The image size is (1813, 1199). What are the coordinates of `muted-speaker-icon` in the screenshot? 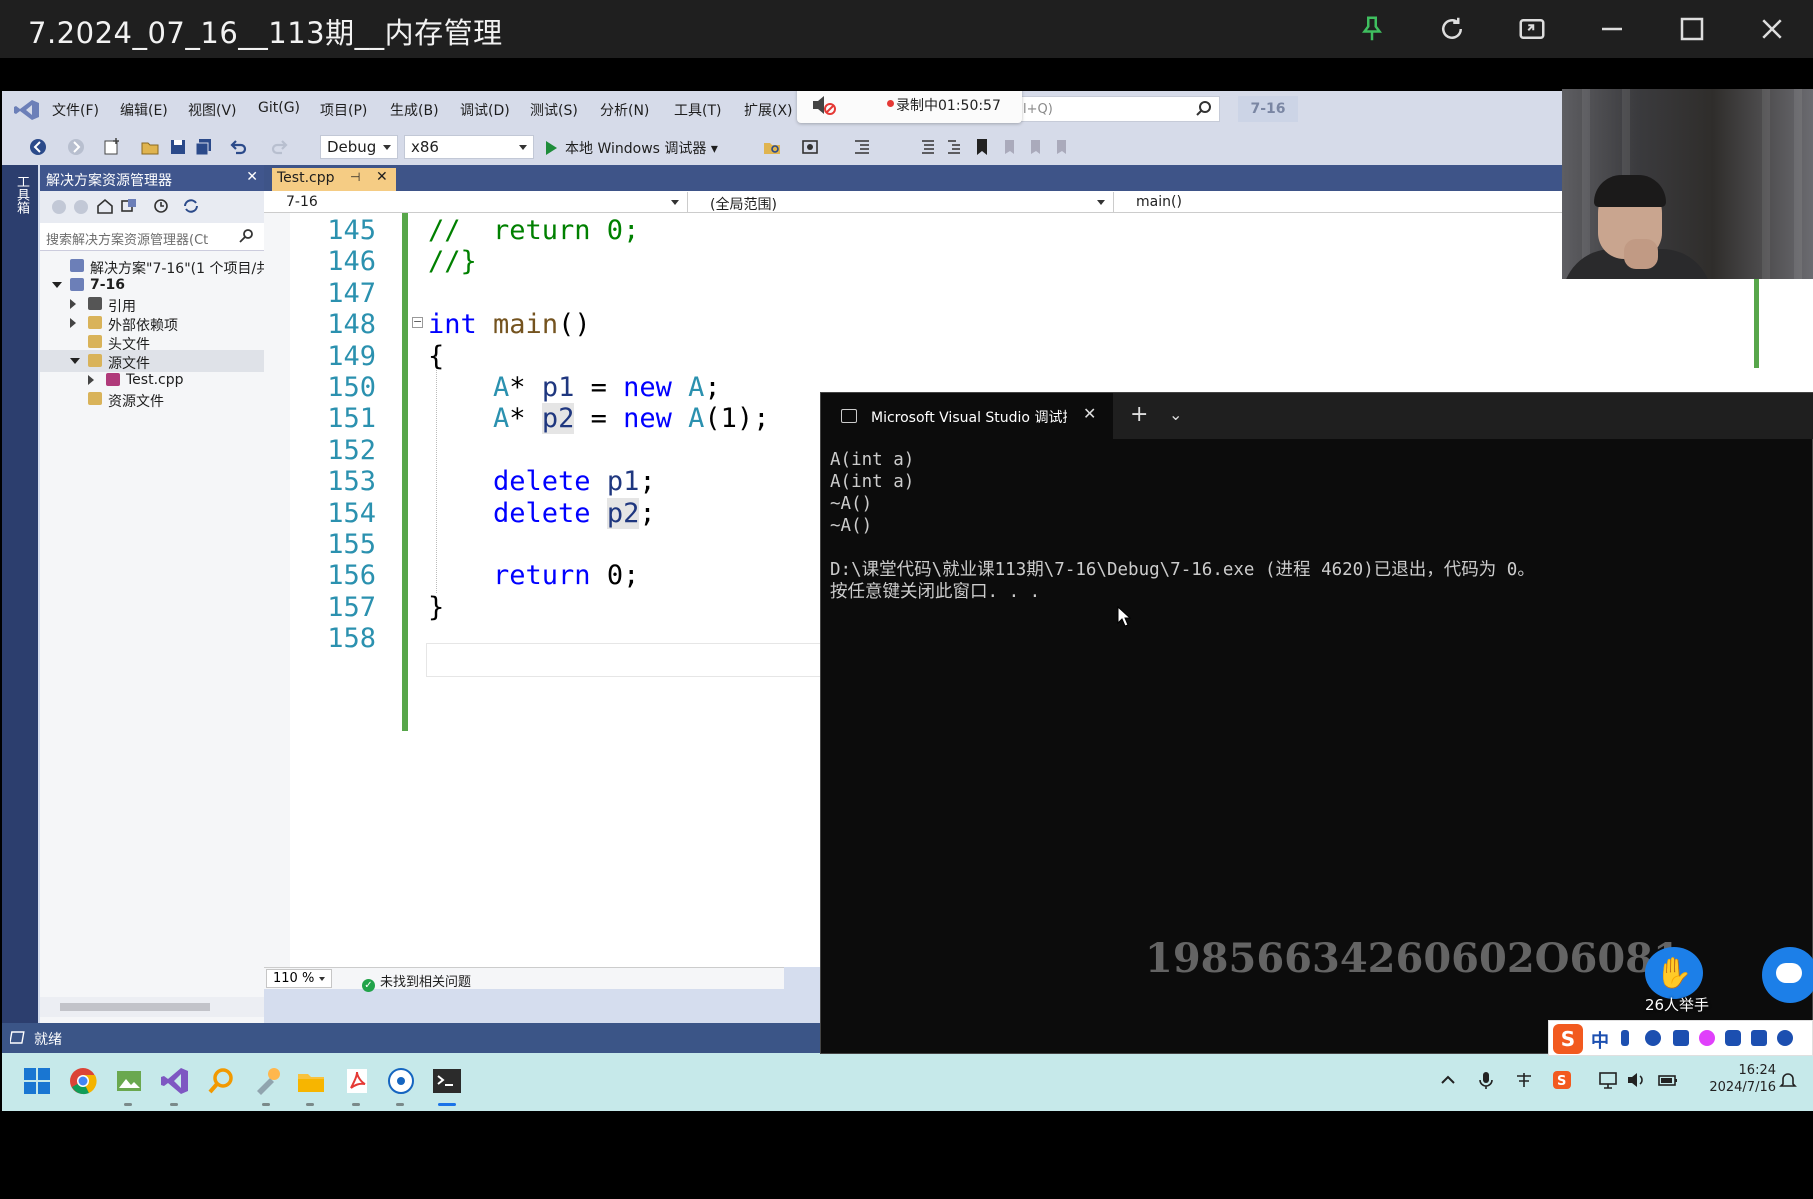 It's located at (824, 105).